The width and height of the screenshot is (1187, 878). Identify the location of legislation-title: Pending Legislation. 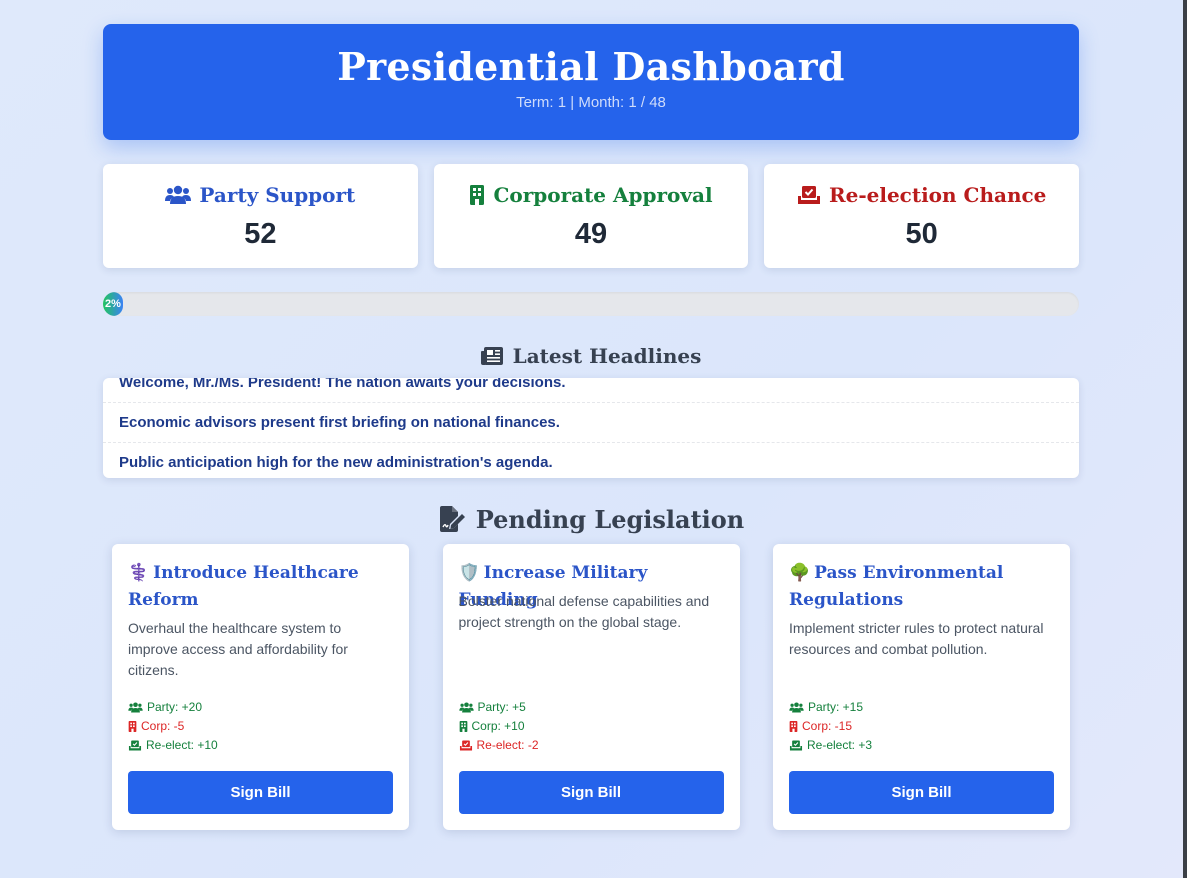
(610, 519).